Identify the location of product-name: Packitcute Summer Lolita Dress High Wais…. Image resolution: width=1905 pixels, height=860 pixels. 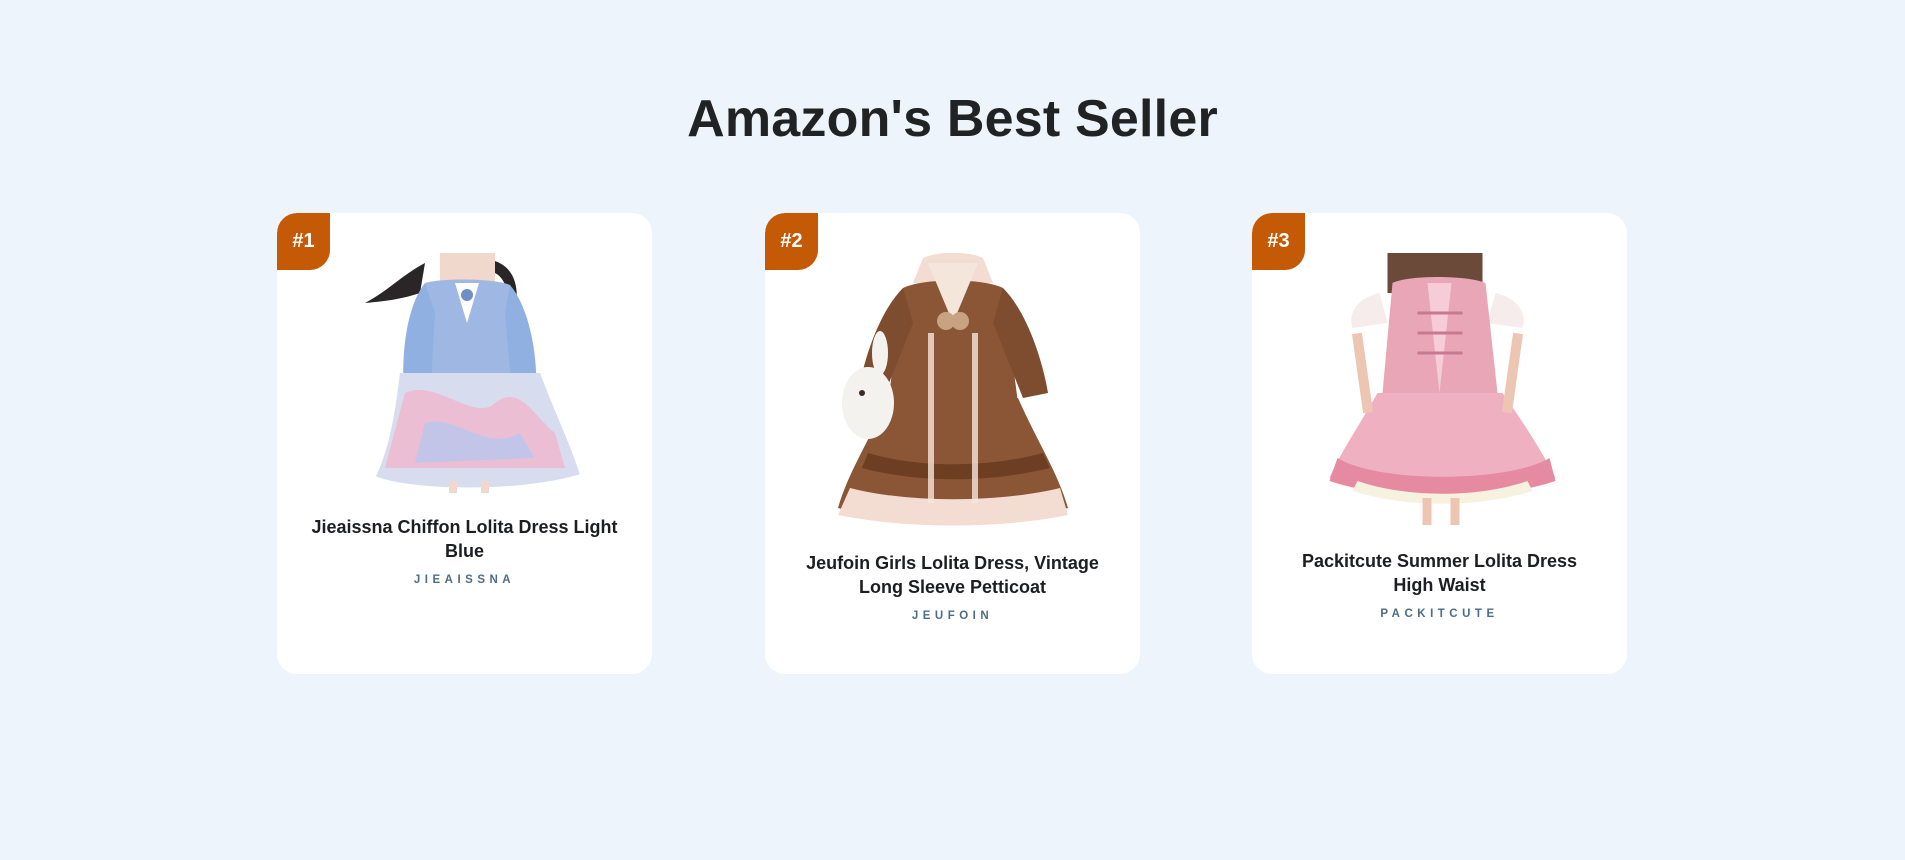
(1439, 573).